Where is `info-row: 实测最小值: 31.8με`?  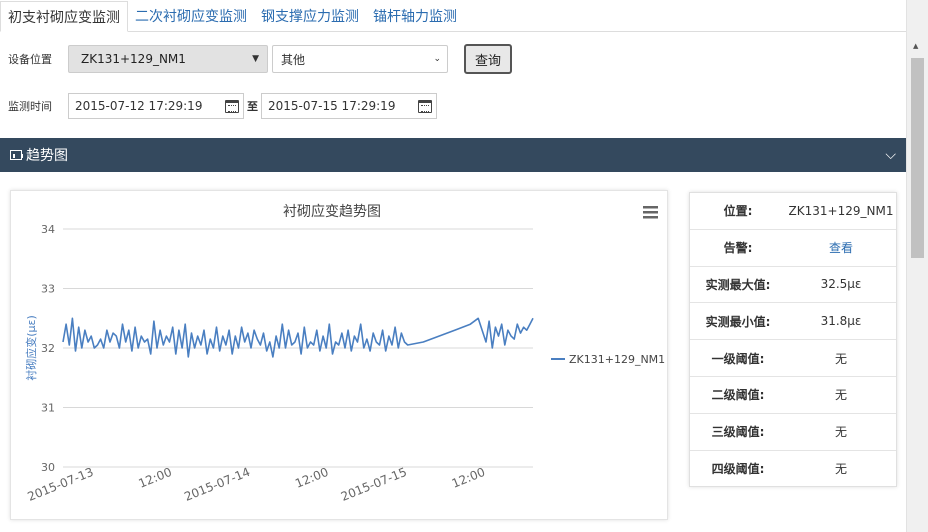
info-row: 实测最小值: 31.8με is located at coordinates (793, 322).